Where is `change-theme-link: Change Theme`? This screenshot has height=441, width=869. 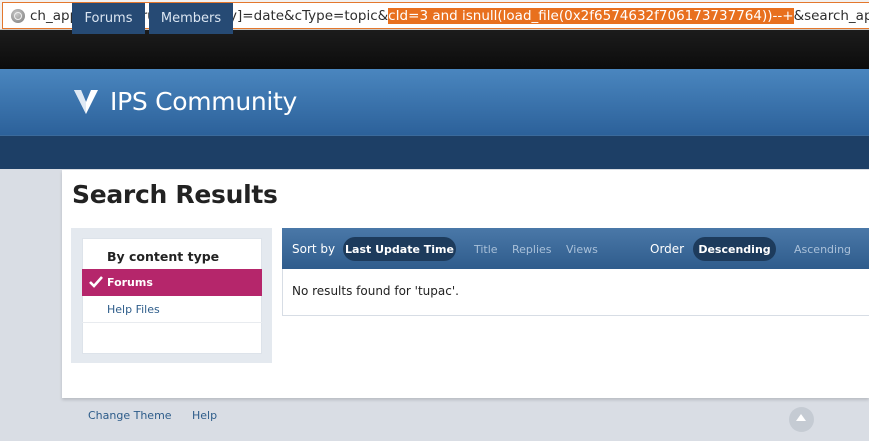
change-theme-link: Change Theme is located at coordinates (130, 415).